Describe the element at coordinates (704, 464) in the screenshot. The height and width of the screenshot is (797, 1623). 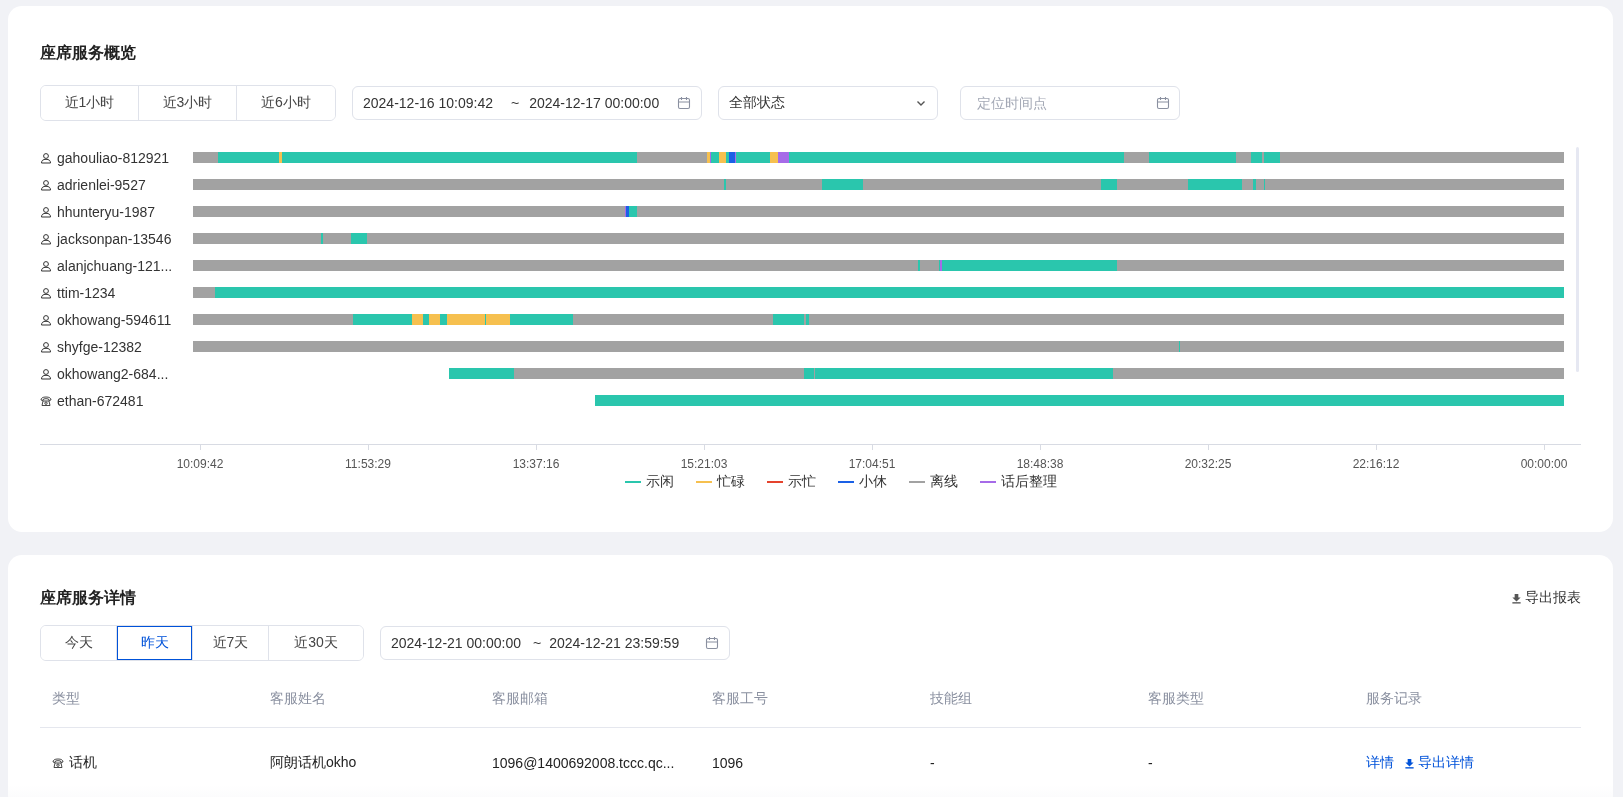
I see `axis-tick-label: 15:21:03` at that location.